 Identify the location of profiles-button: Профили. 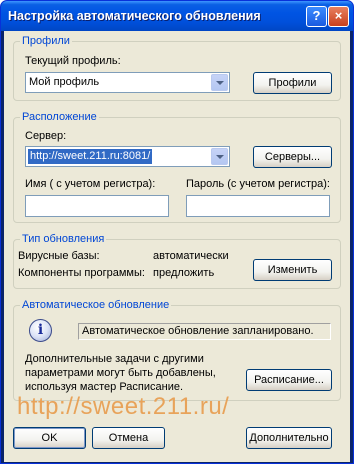
(292, 83).